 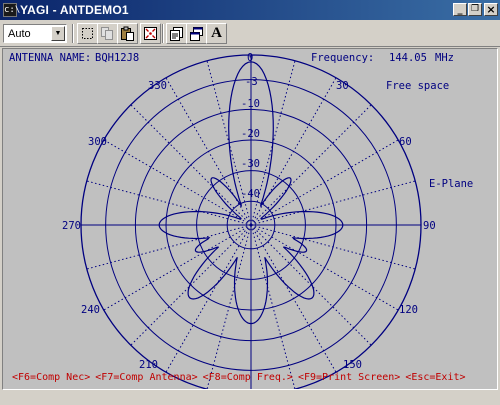 What do you see at coordinates (51, 377) in the screenshot?
I see `f6-comp-nec-key: <F6=Comp Nec>` at bounding box center [51, 377].